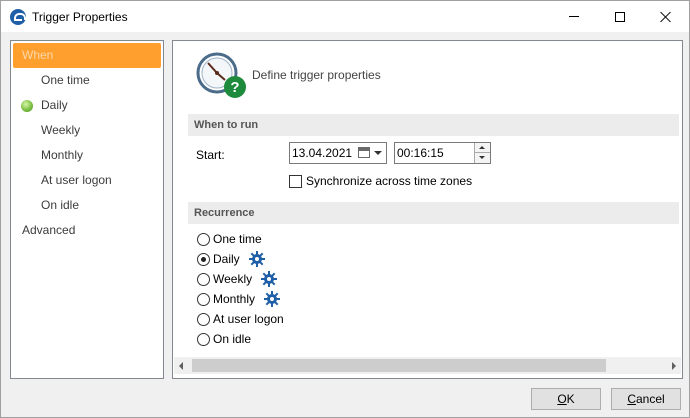 This screenshot has width=690, height=418. I want to click on app-icon, so click(18, 17).